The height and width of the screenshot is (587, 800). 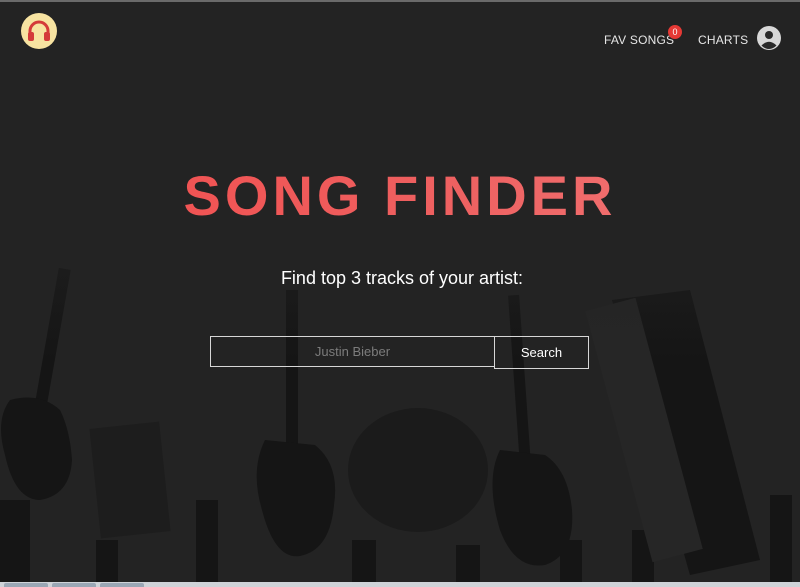 What do you see at coordinates (402, 278) in the screenshot?
I see `page-subtitle: Find top 3 tracks of your artist:` at bounding box center [402, 278].